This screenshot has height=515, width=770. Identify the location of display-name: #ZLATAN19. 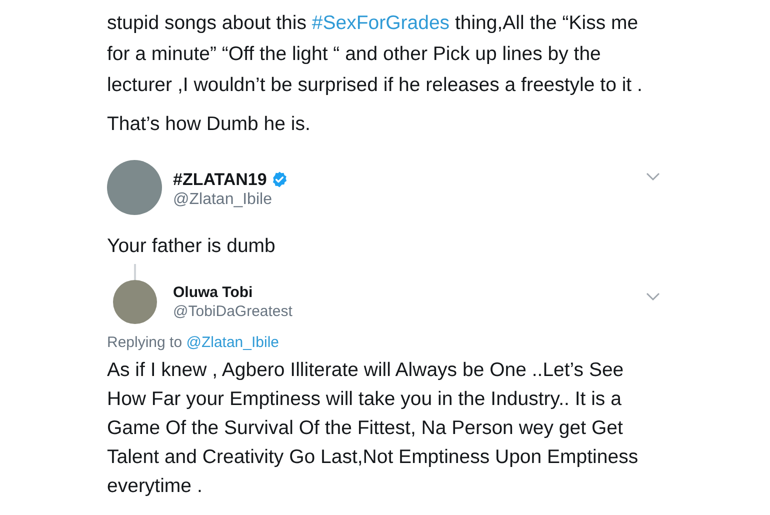
(220, 179).